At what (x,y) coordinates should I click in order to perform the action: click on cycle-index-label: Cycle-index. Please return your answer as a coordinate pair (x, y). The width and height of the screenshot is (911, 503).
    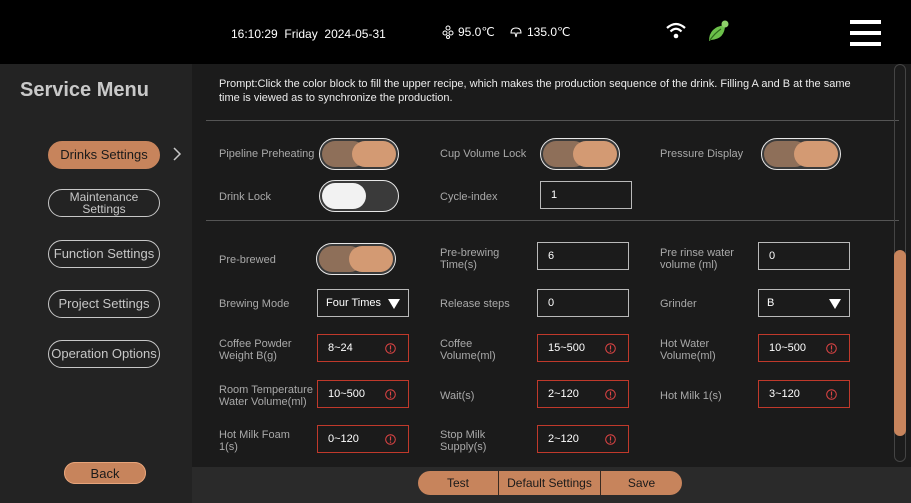
    Looking at the image, I should click on (469, 197).